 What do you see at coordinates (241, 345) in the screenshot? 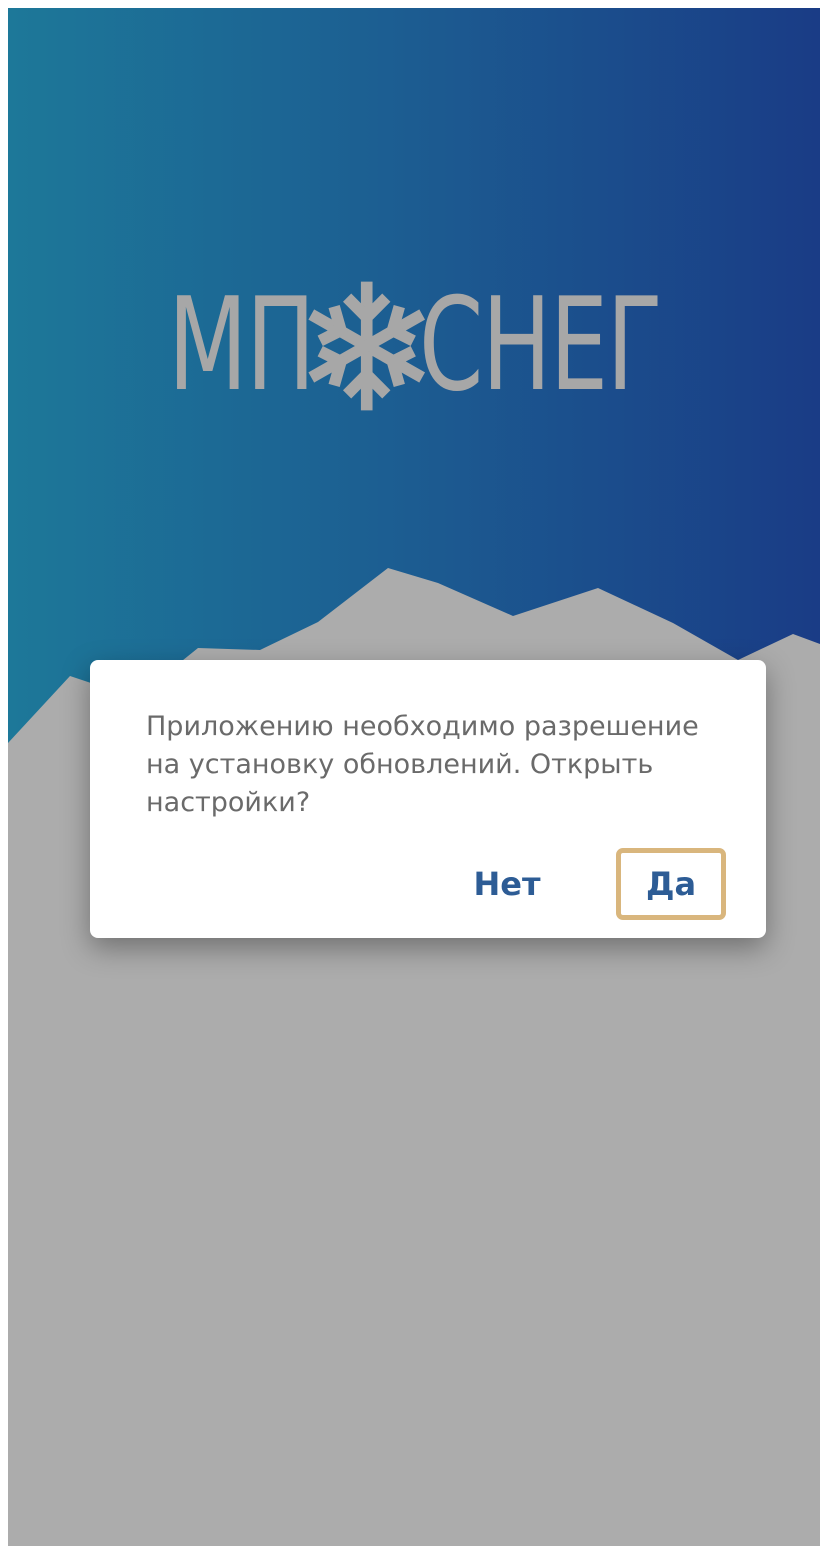
I see `logo-text-left: МП` at bounding box center [241, 345].